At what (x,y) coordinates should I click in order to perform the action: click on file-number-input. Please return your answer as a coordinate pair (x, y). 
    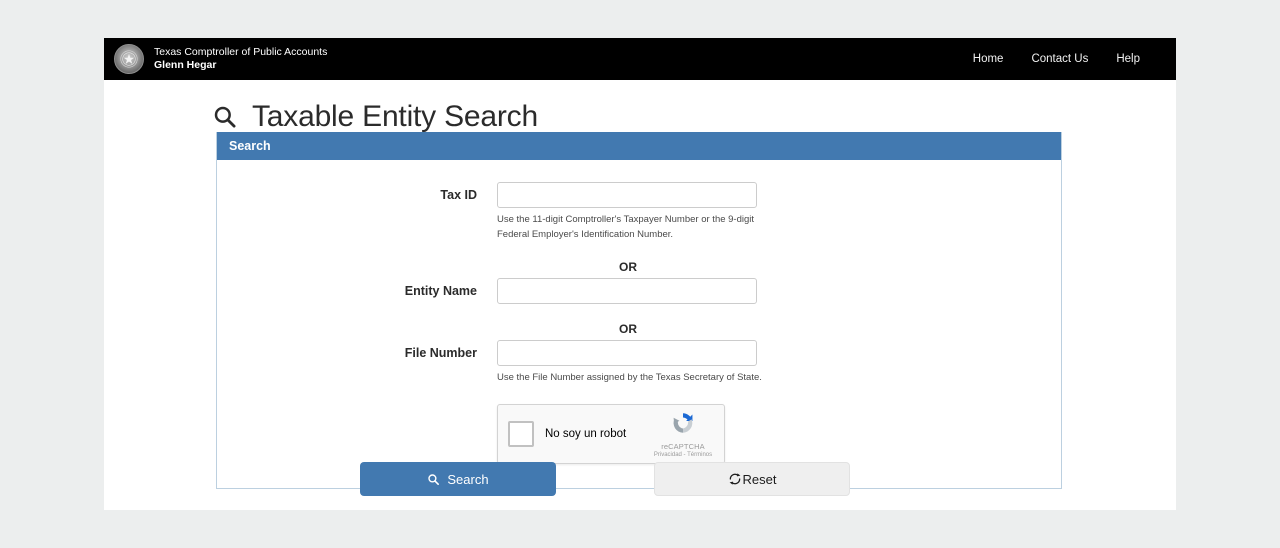
    Looking at the image, I should click on (627, 353).